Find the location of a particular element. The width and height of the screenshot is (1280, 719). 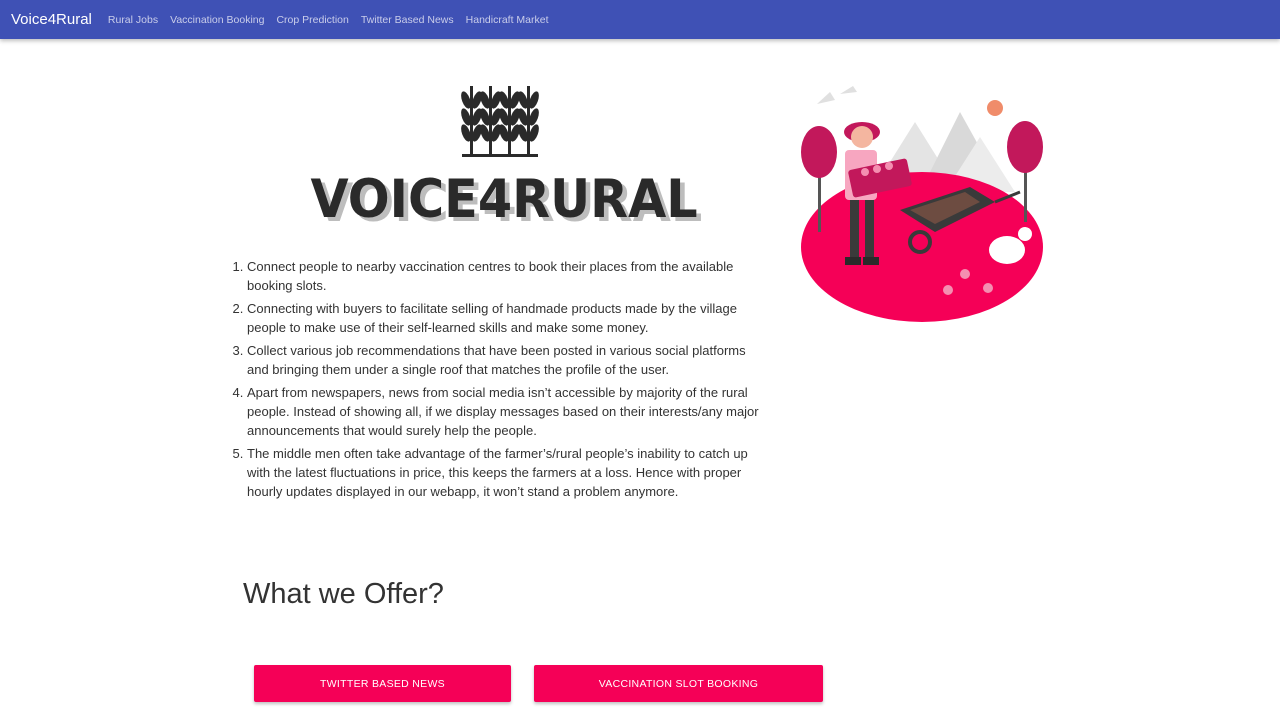

nav-link-twitter-news: Twitter Based News is located at coordinates (407, 20).